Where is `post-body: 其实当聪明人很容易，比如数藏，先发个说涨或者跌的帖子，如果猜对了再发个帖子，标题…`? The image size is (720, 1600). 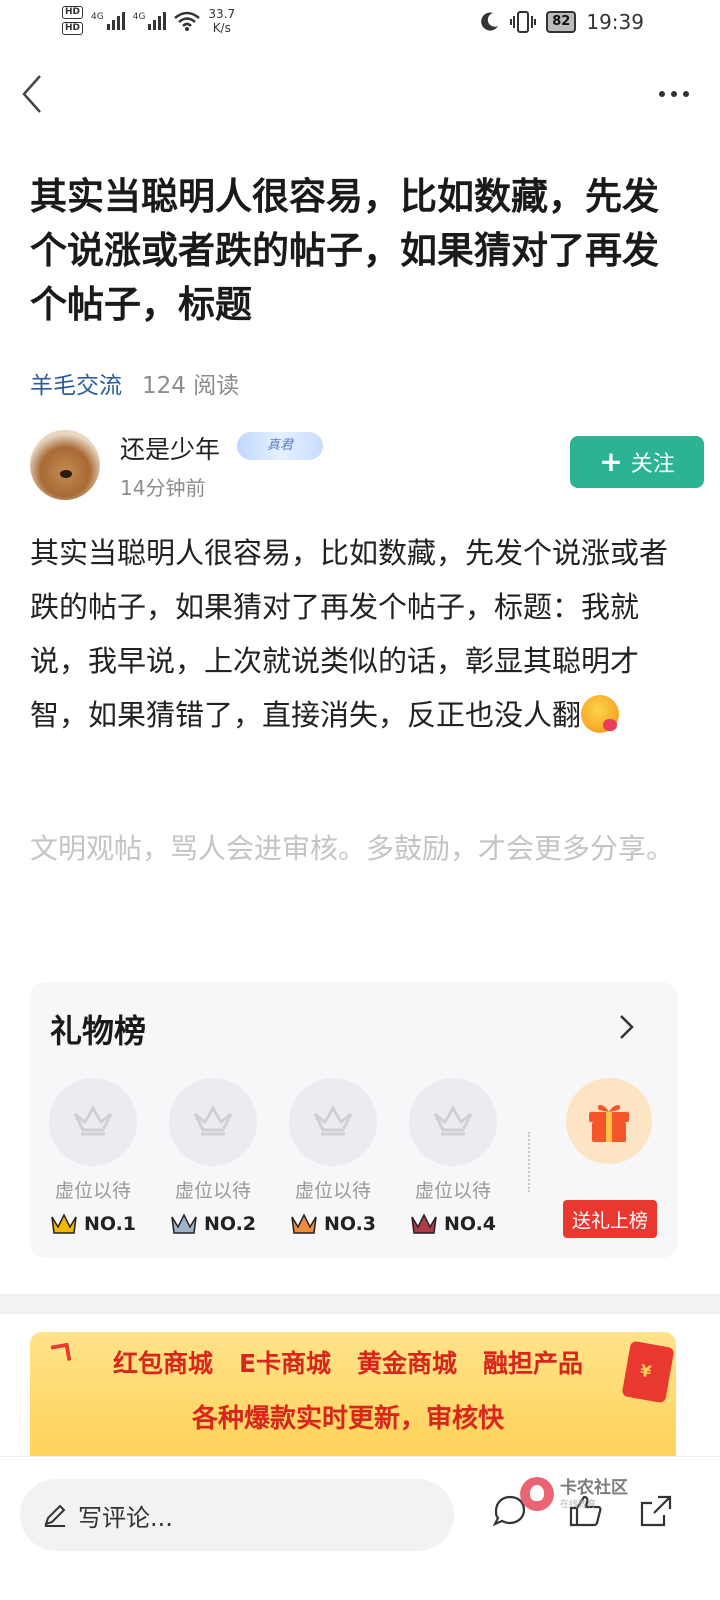
post-body: 其实当聪明人很容易，比如数藏，先发个说涨或者跌的帖子，如果猜对了再发个帖子，标题… is located at coordinates (355, 634).